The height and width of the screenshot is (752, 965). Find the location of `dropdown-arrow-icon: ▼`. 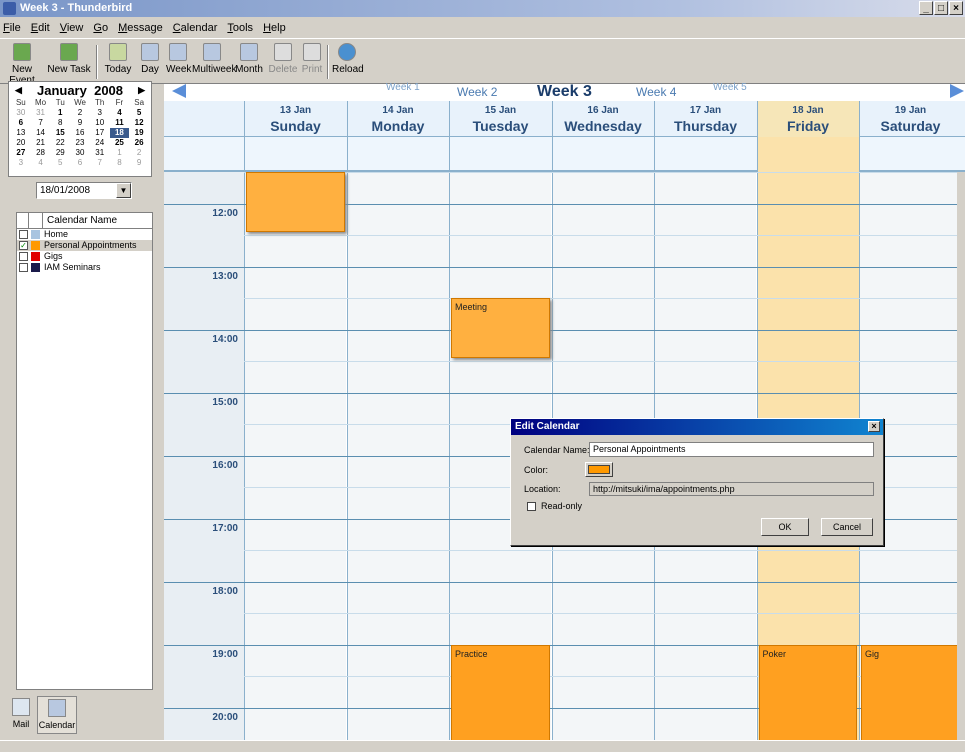

dropdown-arrow-icon: ▼ is located at coordinates (123, 190).